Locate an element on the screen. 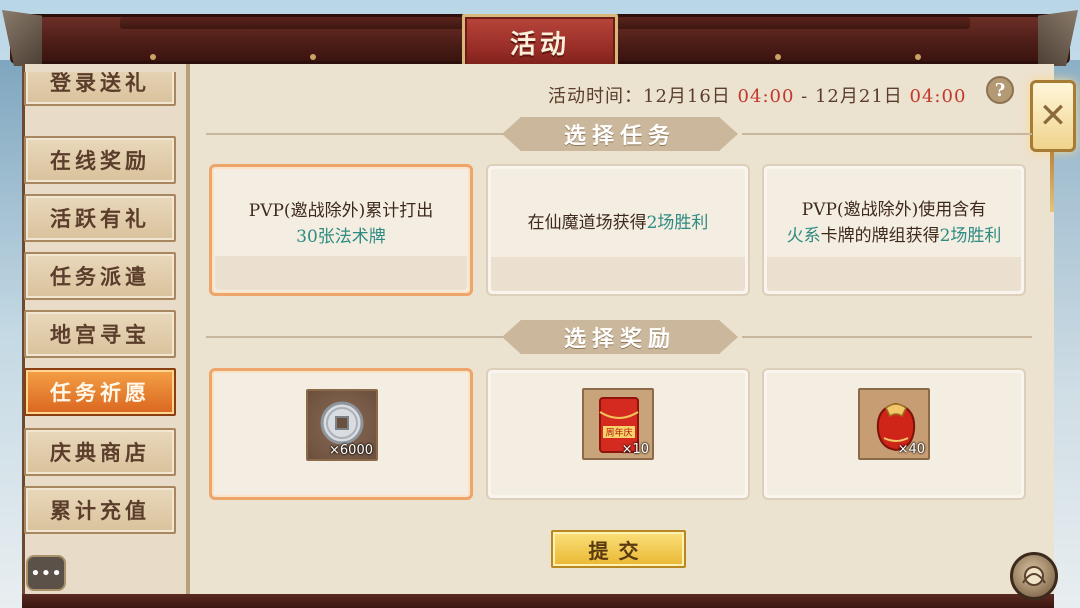 Image resolution: width=1080 pixels, height=608 pixels. help-icon: ? is located at coordinates (1000, 90).